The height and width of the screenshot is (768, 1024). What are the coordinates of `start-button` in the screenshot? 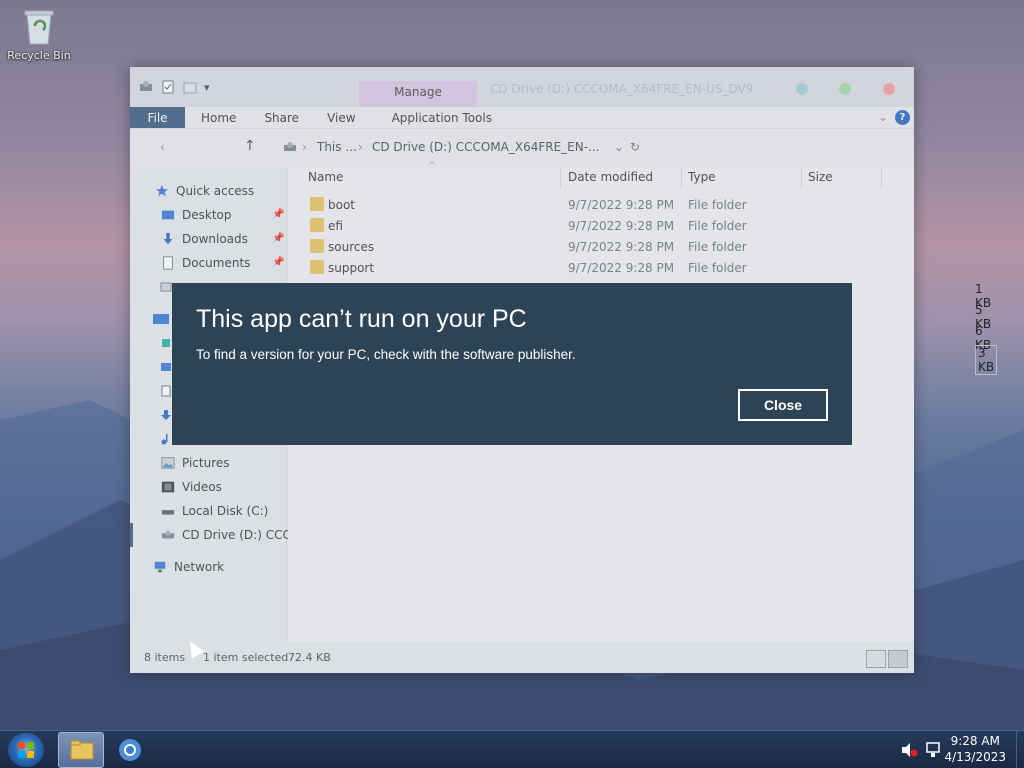 It's located at (26, 750).